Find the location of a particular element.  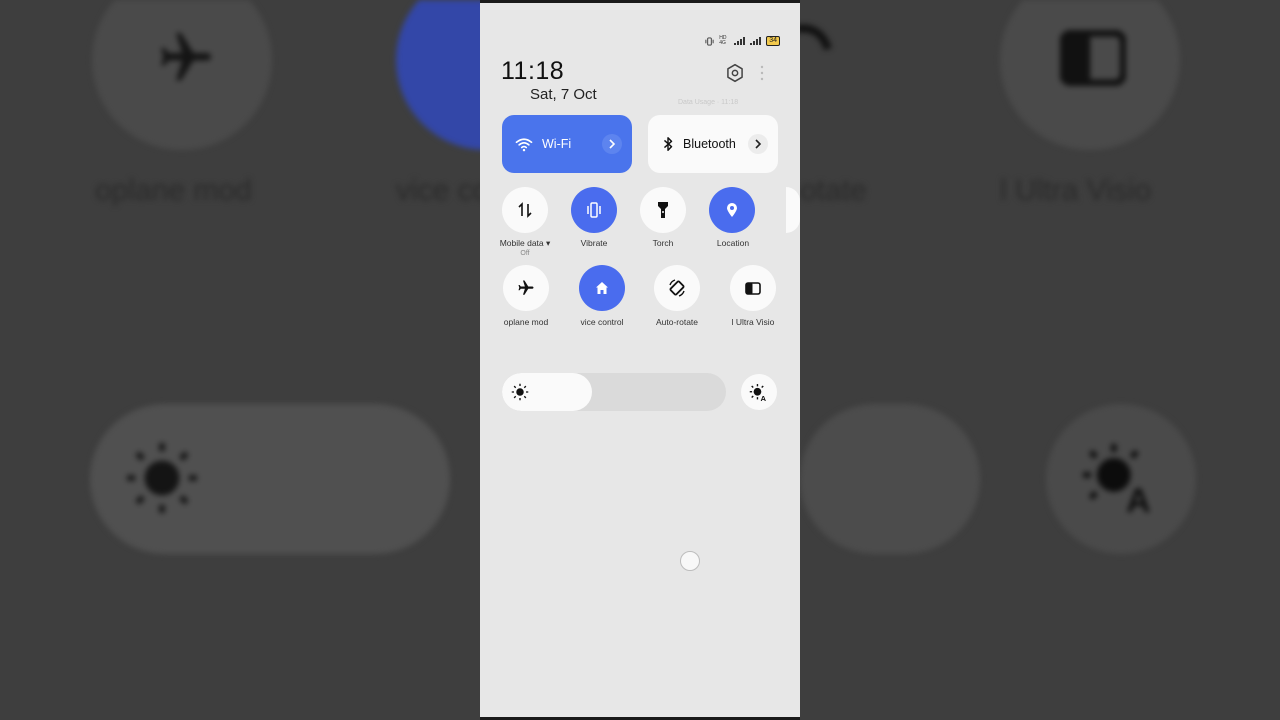

more-options-icon is located at coordinates (762, 73).